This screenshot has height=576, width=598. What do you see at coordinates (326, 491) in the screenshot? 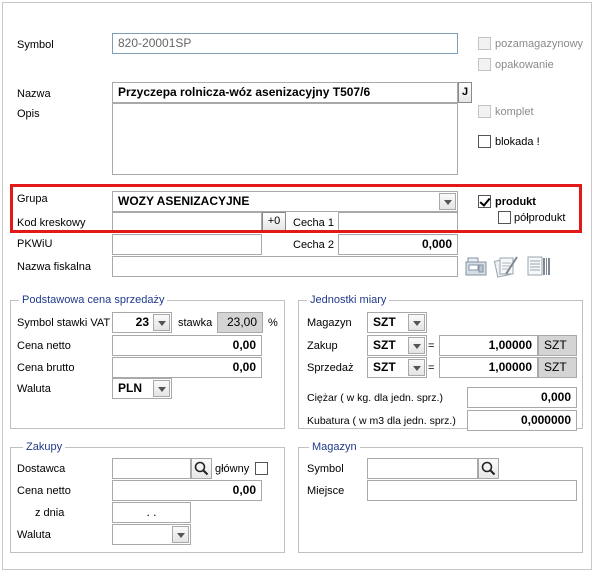
I see `miejsce-label: Miejsce` at bounding box center [326, 491].